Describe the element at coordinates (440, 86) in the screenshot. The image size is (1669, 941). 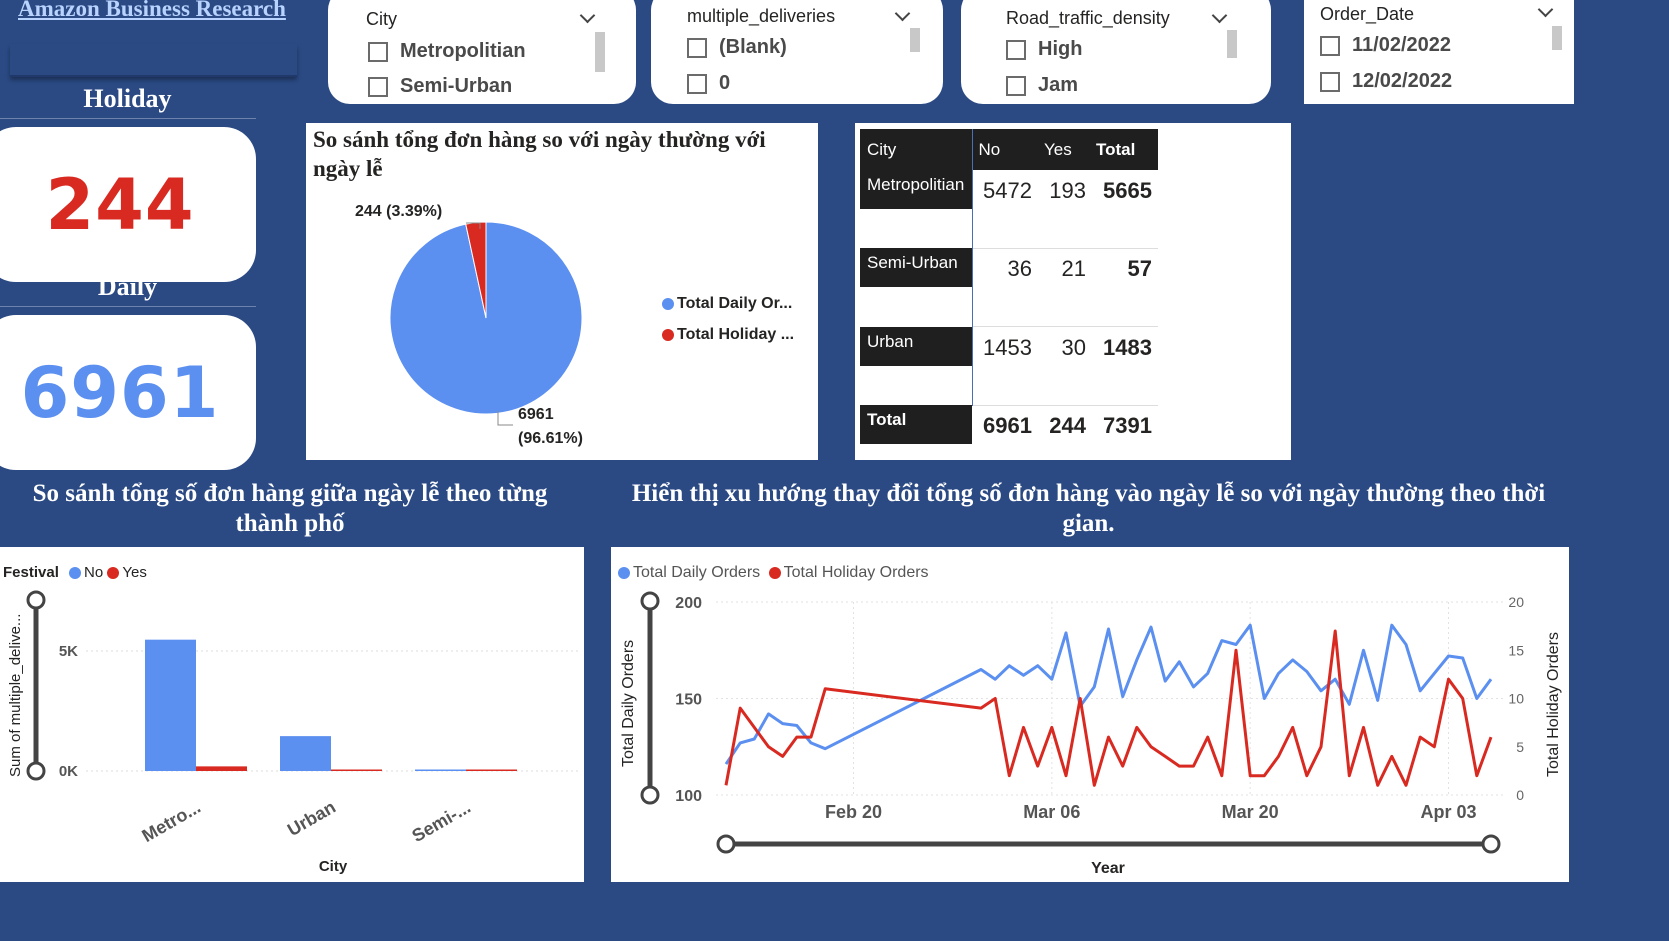
I see `slicer-option: Semi-Urban` at that location.